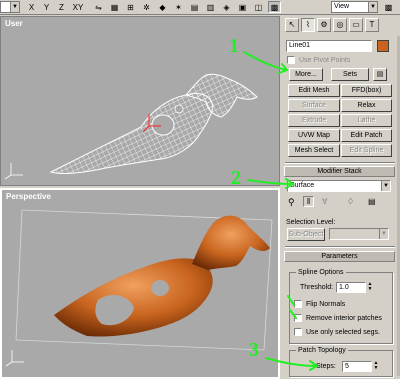 The image size is (400, 379). I want to click on arrow-to-more-button, so click(265, 61).